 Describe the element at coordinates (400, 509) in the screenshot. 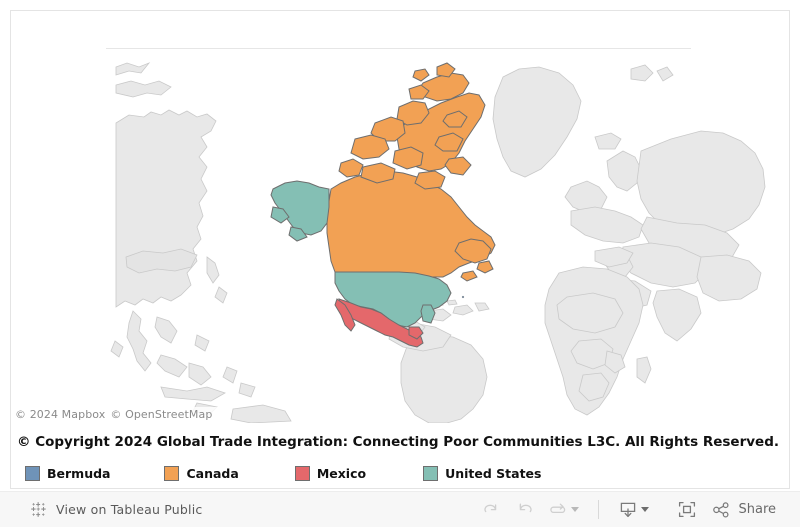

I see `viz-toolbar: View on Tableau Public Share` at that location.